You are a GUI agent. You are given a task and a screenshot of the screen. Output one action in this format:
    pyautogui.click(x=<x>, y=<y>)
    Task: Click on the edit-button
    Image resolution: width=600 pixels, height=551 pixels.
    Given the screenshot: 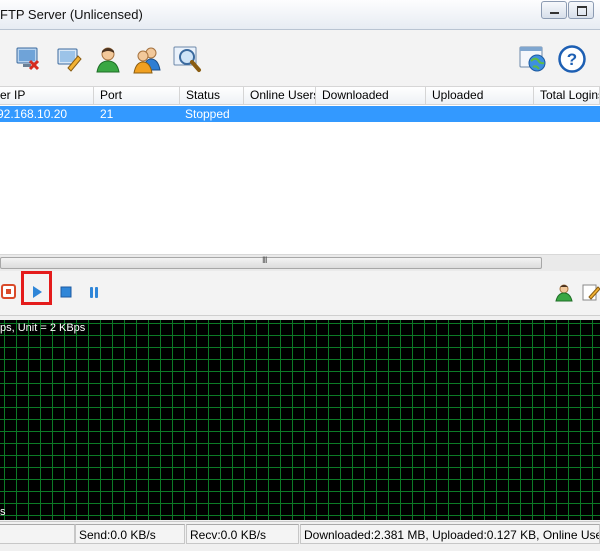 What is the action you would take?
    pyautogui.click(x=590, y=292)
    